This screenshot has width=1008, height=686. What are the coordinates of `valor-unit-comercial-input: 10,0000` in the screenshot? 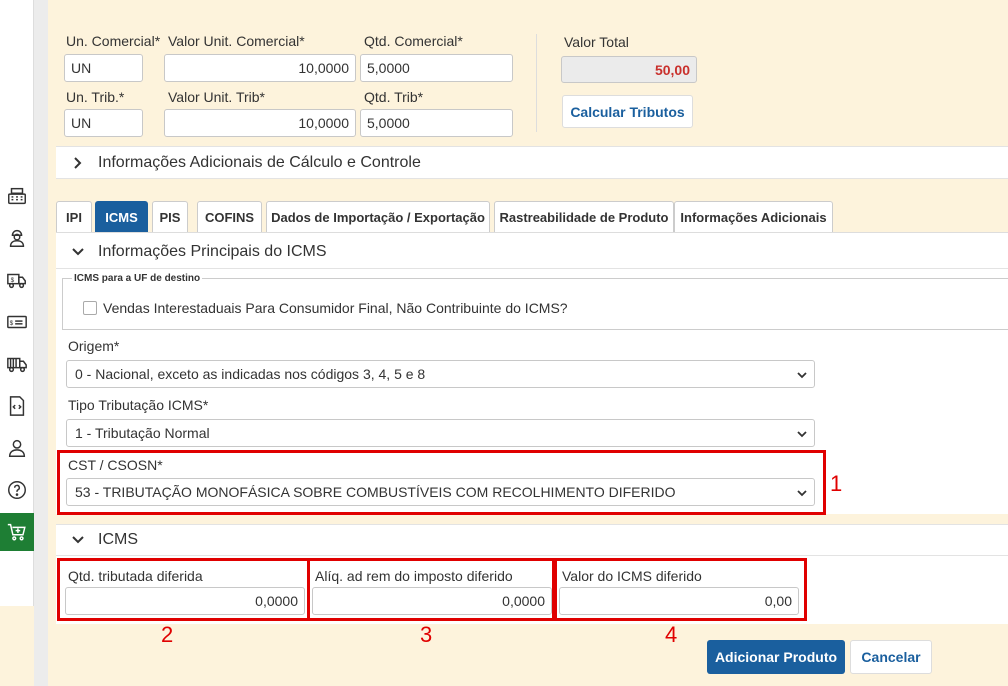 It's located at (260, 68).